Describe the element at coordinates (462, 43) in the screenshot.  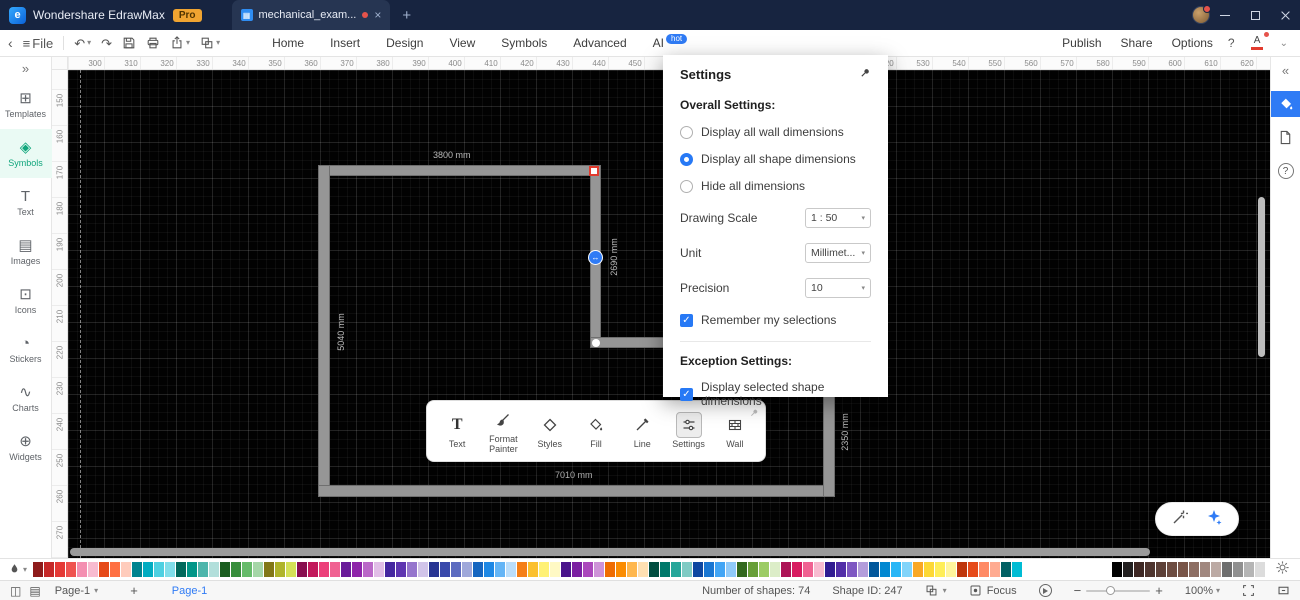
I see `menu-view: View` at that location.